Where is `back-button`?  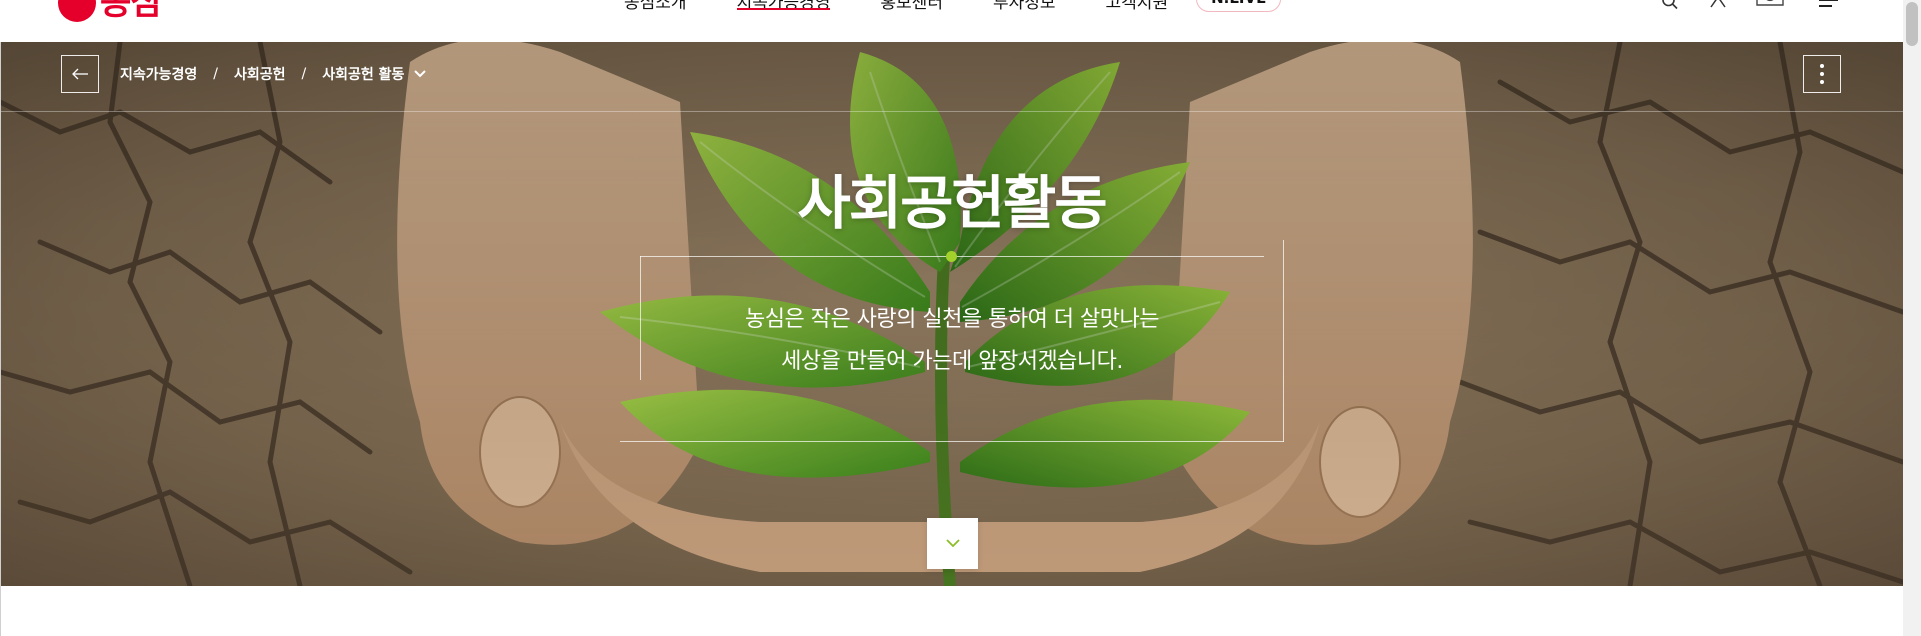 back-button is located at coordinates (80, 74).